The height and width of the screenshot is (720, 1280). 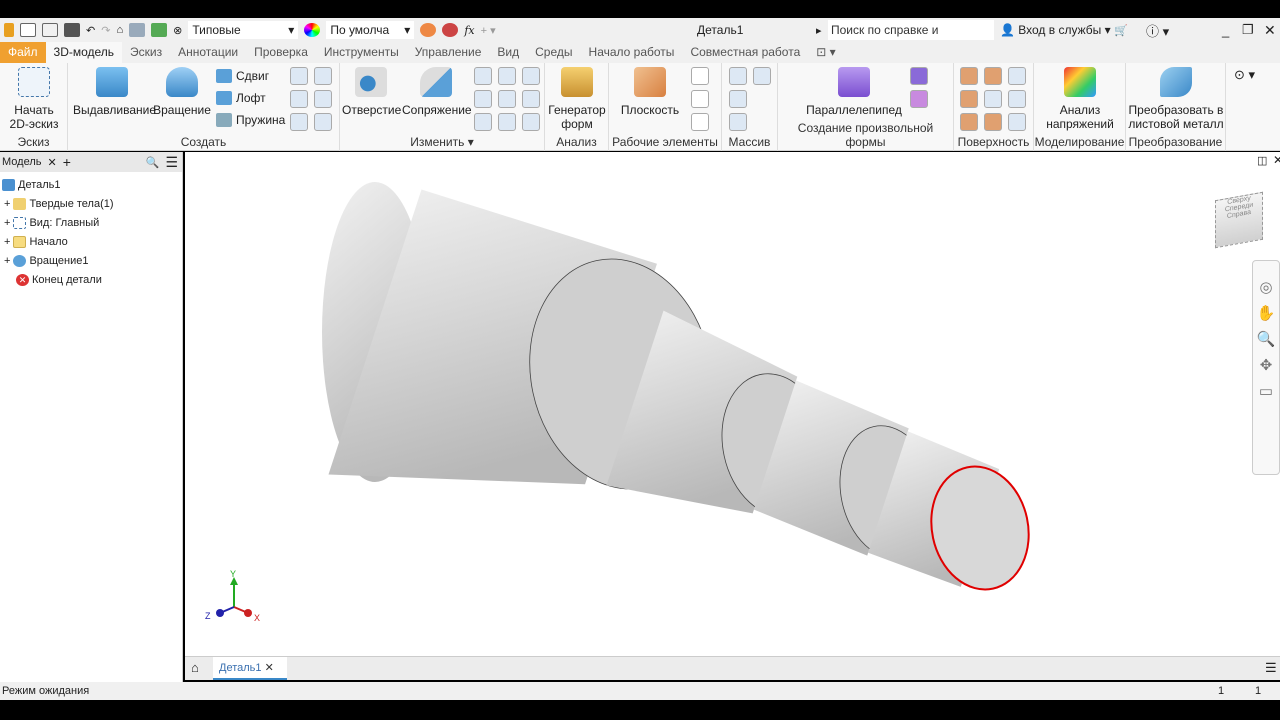 What do you see at coordinates (370, 30) in the screenshot?
I see `appearance-combo: По умолча ▾` at bounding box center [370, 30].